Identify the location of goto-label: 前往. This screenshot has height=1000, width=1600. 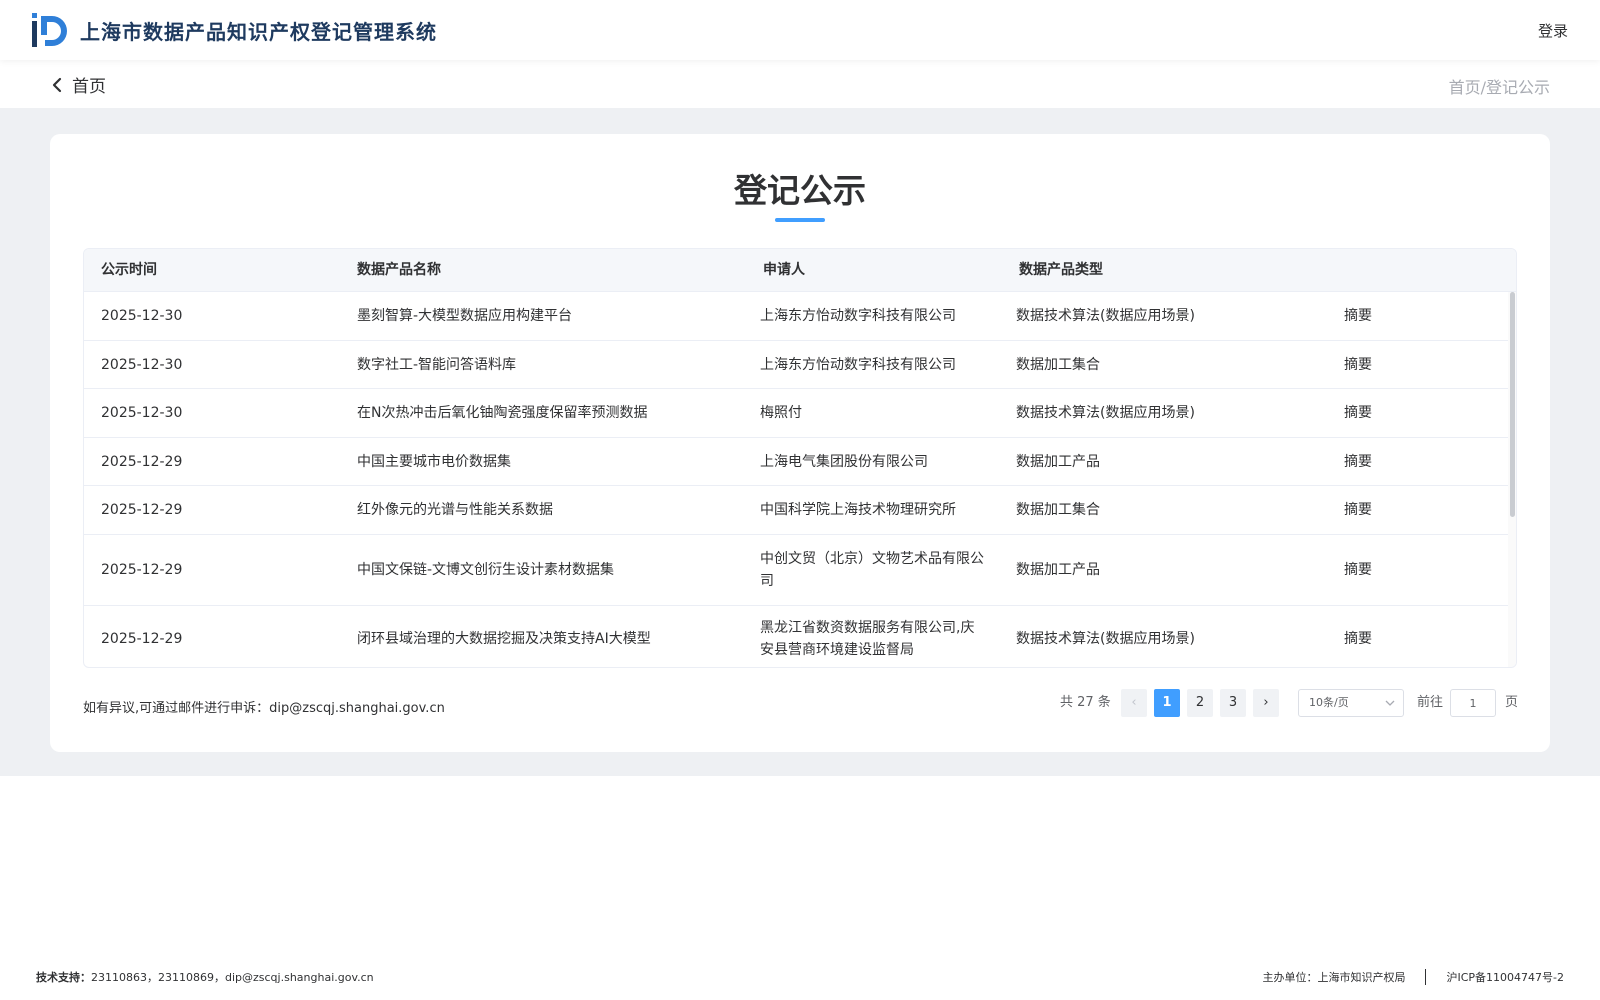
(1430, 702).